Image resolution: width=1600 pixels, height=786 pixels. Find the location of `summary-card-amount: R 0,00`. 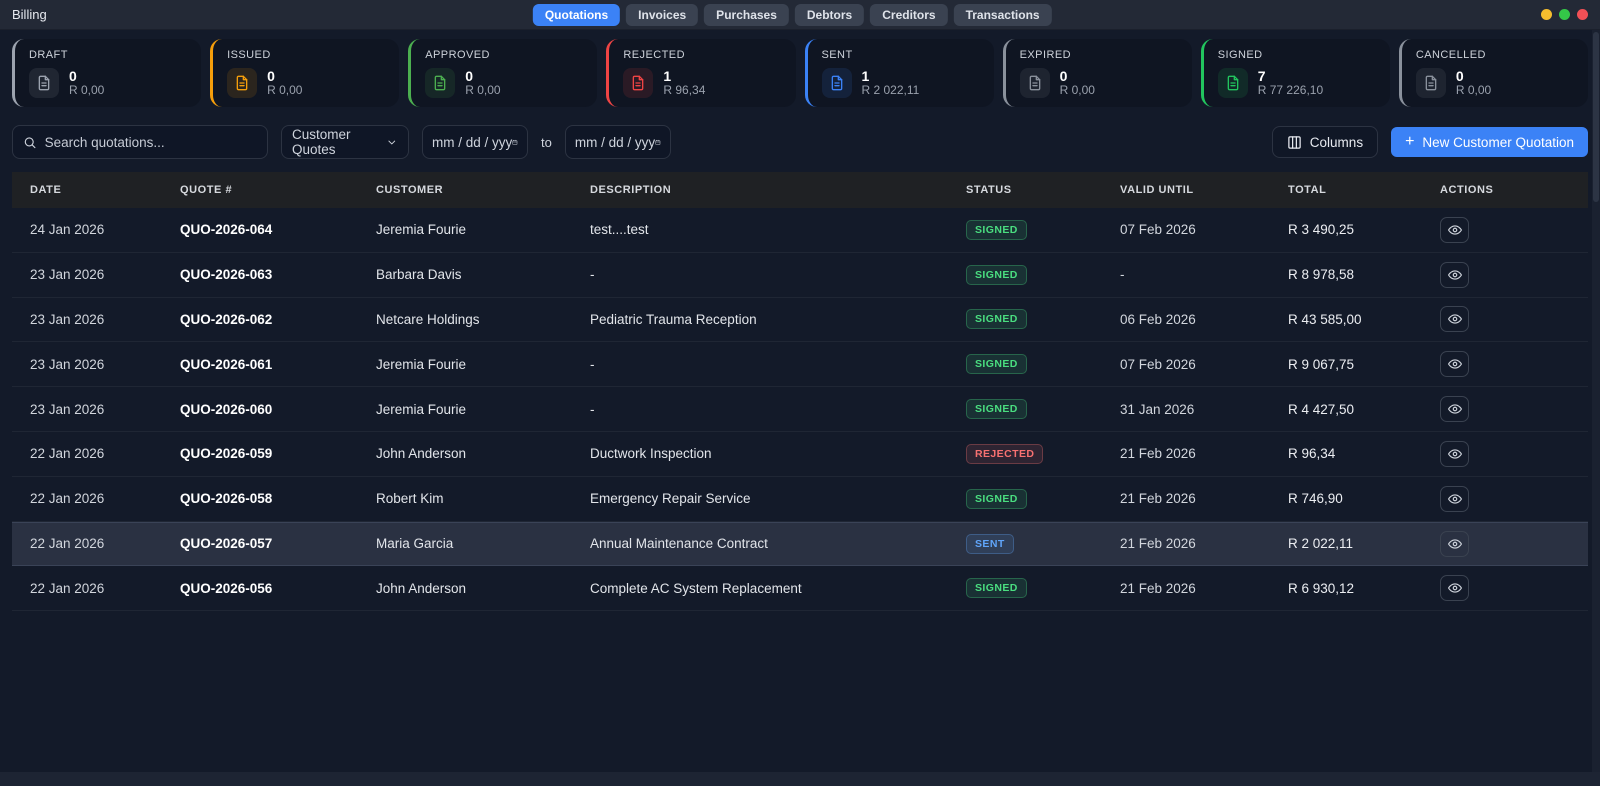

summary-card-amount: R 0,00 is located at coordinates (1473, 90).